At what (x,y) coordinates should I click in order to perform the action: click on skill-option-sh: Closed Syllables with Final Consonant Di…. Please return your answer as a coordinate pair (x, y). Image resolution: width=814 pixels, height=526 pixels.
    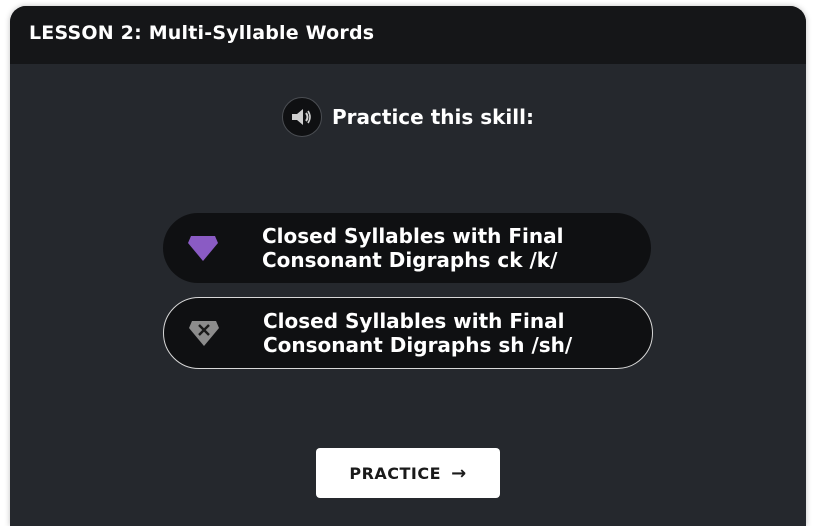
    Looking at the image, I should click on (408, 333).